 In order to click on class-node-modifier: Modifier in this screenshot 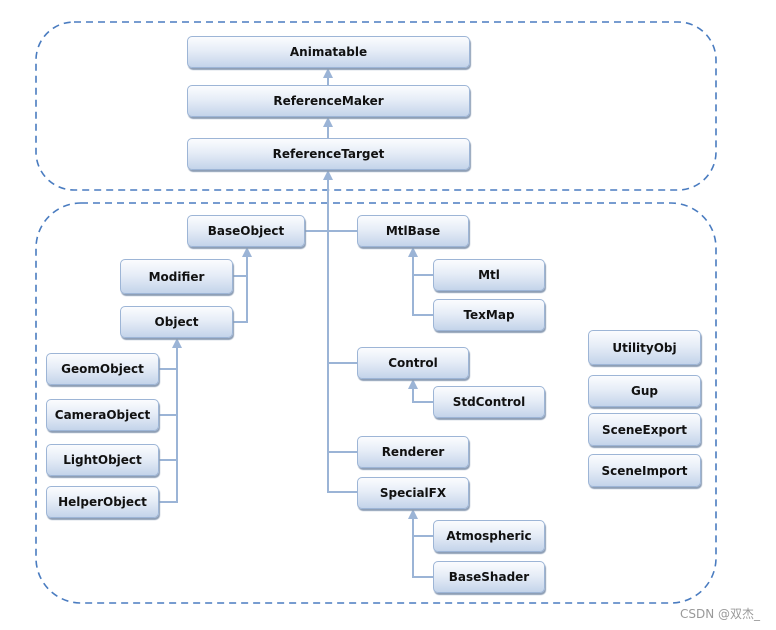, I will do `click(176, 276)`.